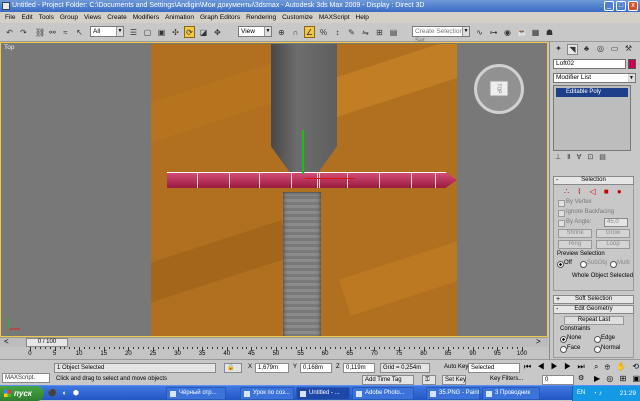 The height and width of the screenshot is (401, 640). I want to click on constraint-face-radio: Face, so click(570, 349).